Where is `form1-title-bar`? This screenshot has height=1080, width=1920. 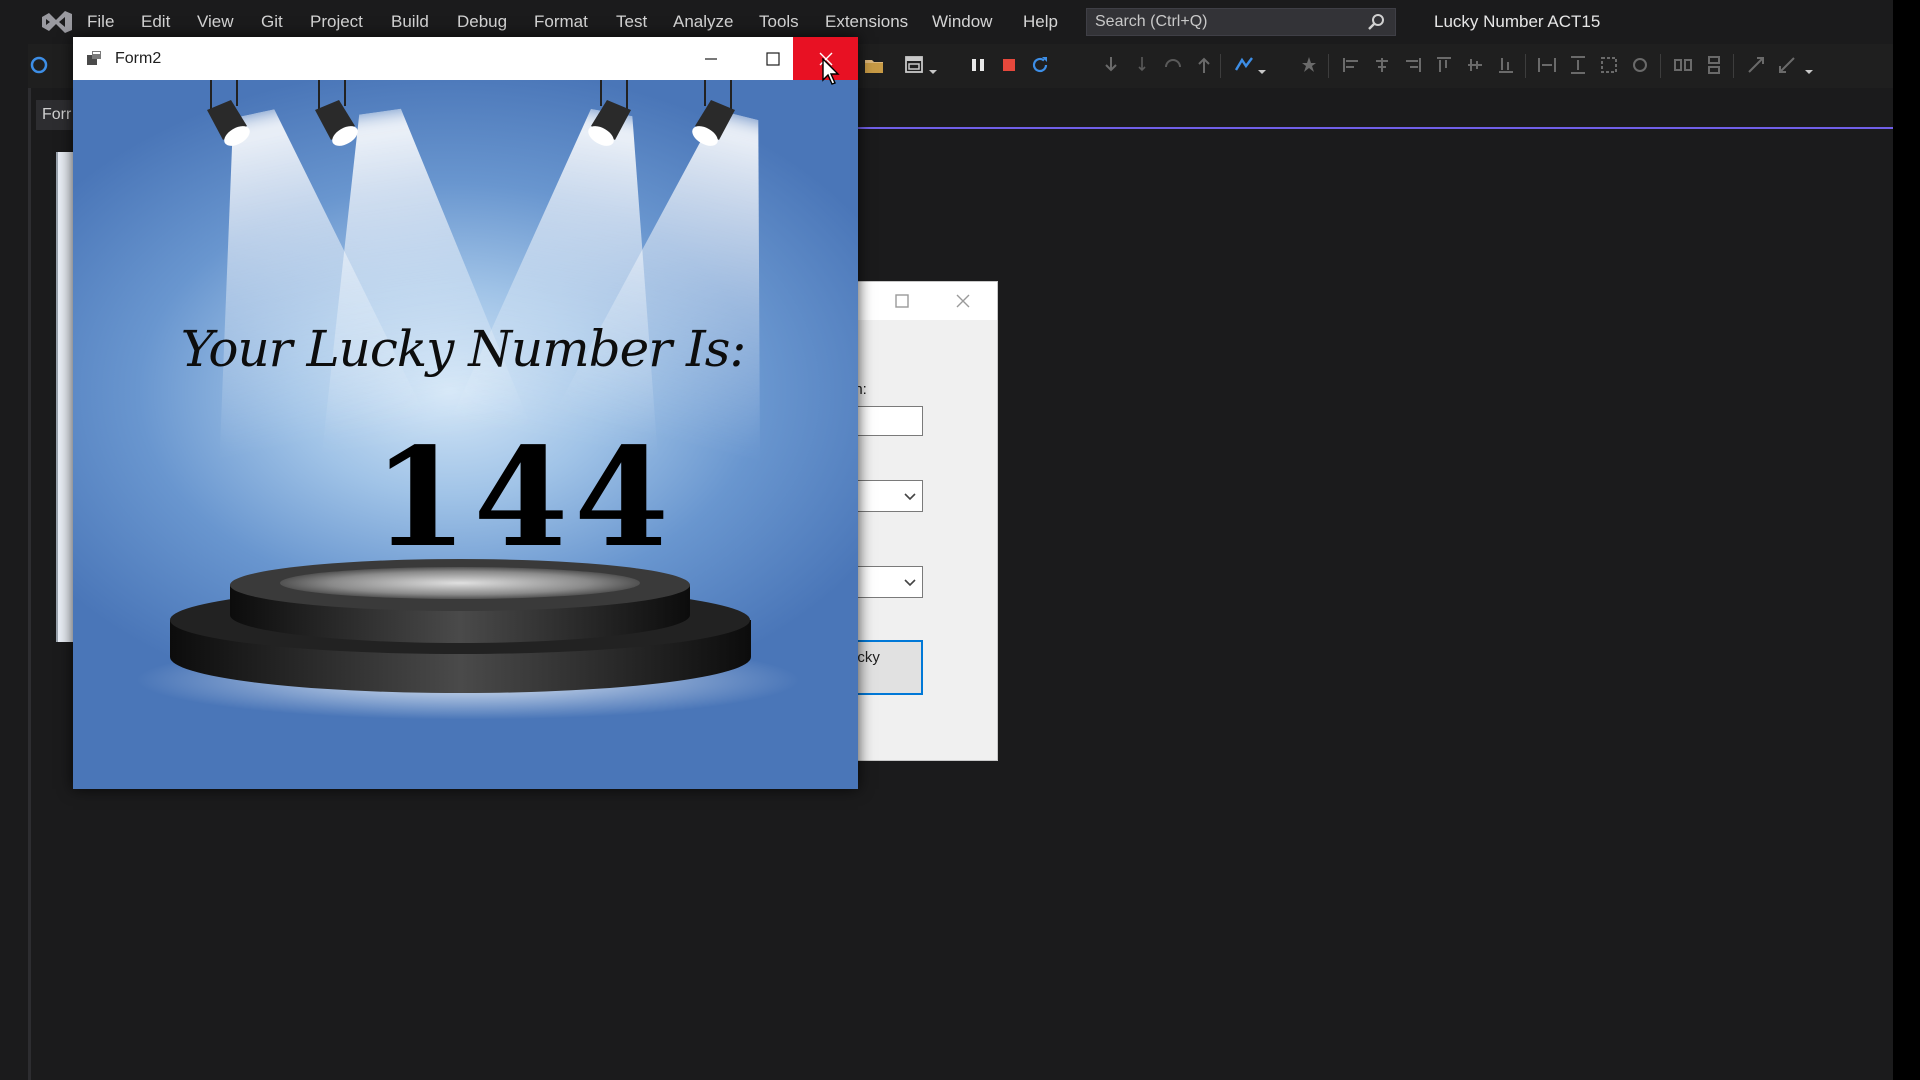 form1-title-bar is located at coordinates (923, 301).